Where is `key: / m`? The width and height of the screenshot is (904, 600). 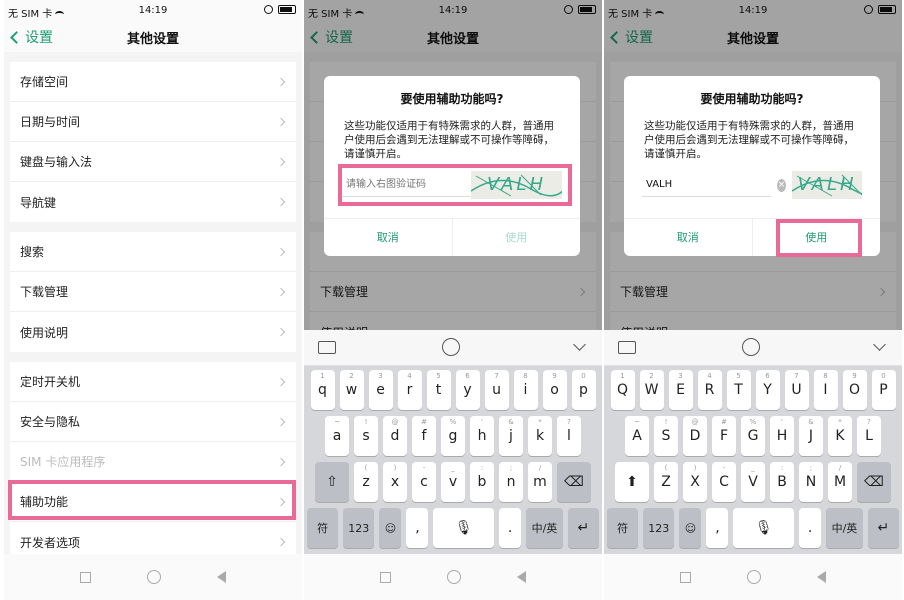
key: / m is located at coordinates (540, 482).